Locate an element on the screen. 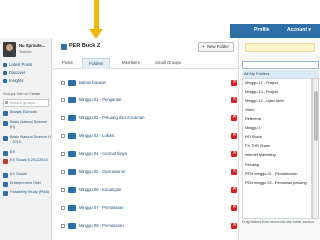 The width and height of the screenshot is (320, 240). tab-small-groups: Small Groups is located at coordinates (168, 62).